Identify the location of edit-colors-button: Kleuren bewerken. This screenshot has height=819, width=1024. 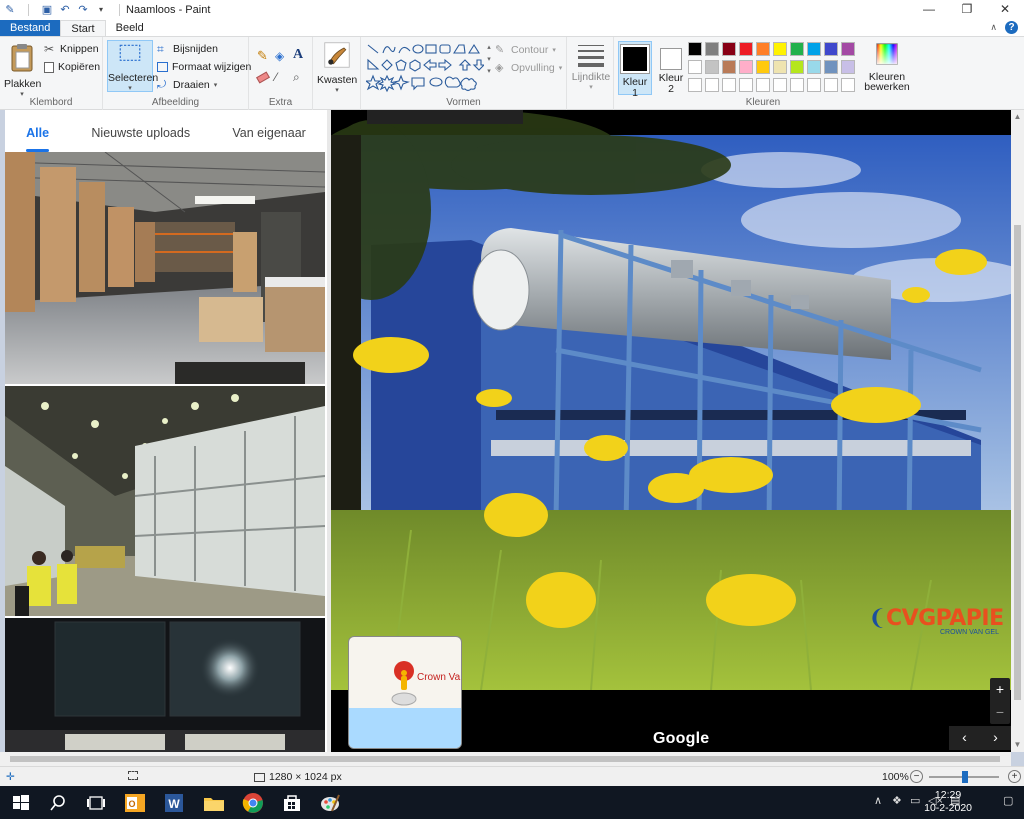
(887, 67).